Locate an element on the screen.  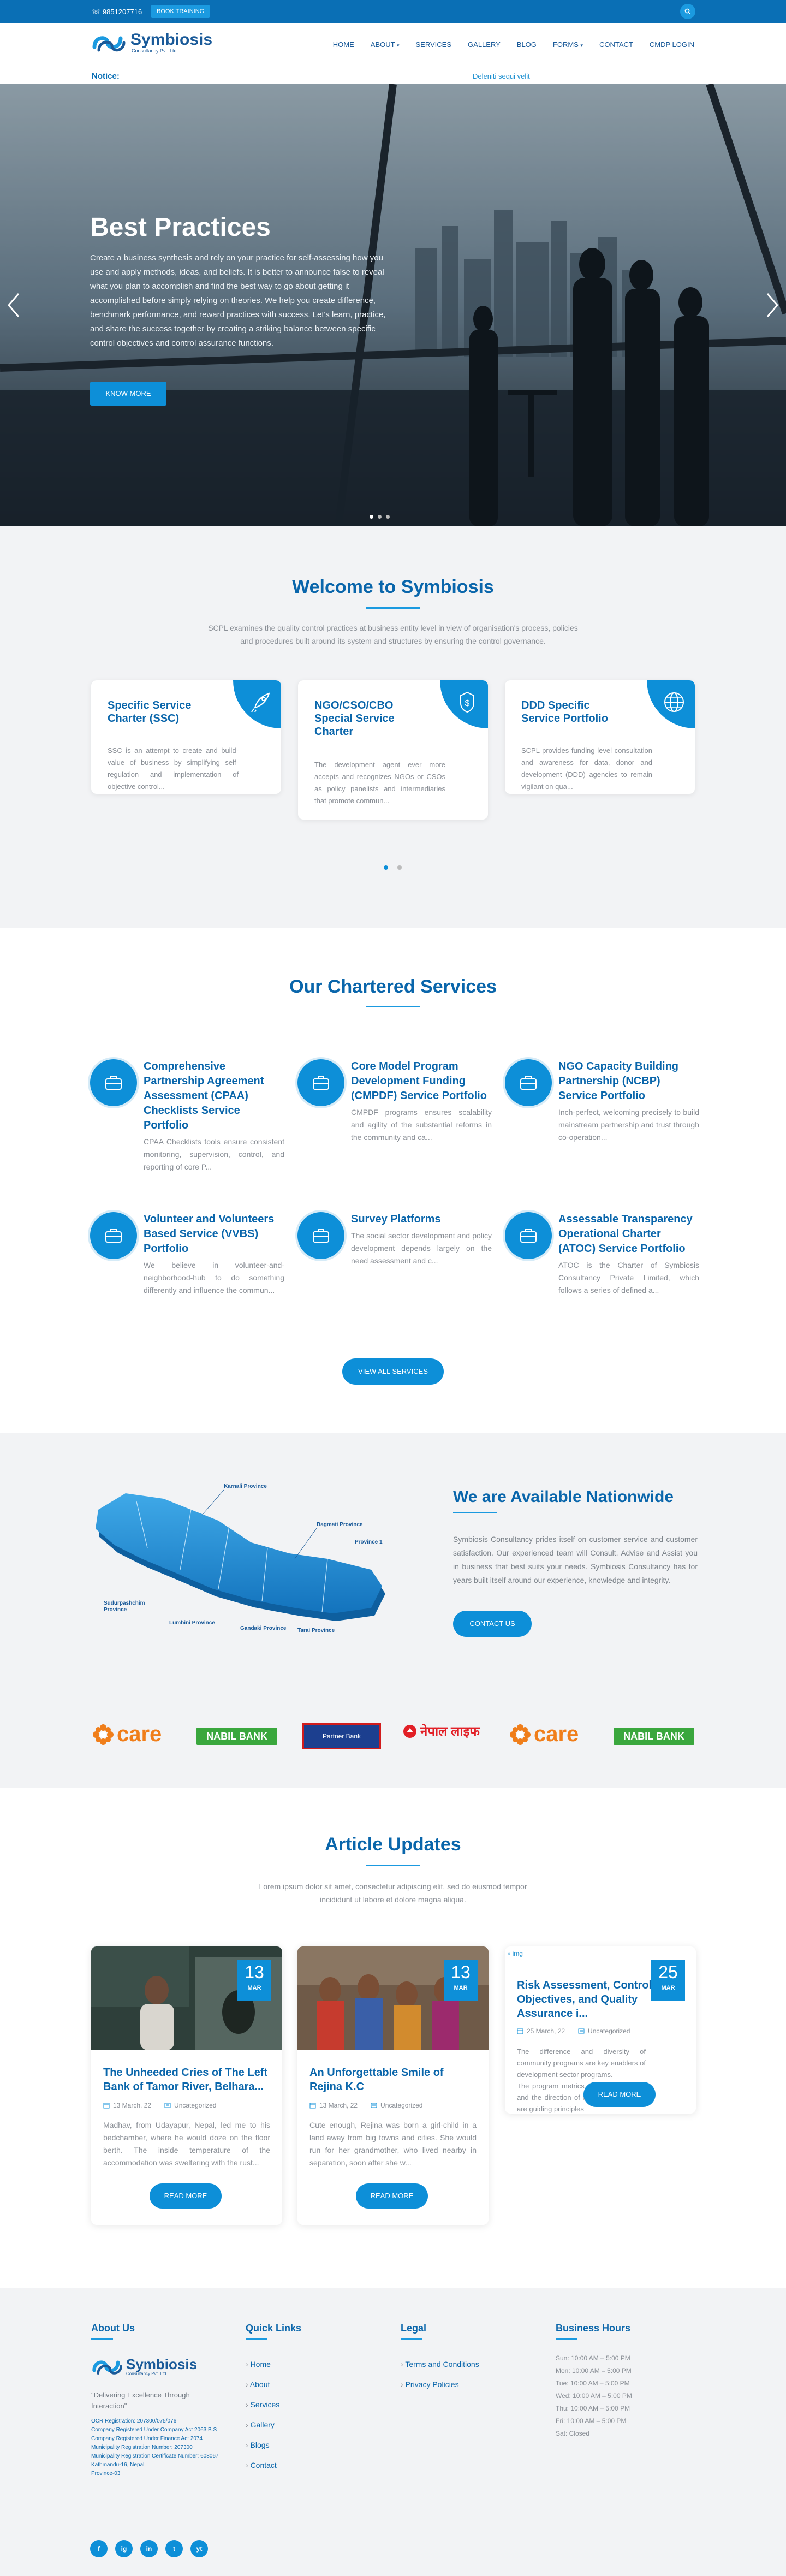
footer-link-about: About is located at coordinates (273, 2385).